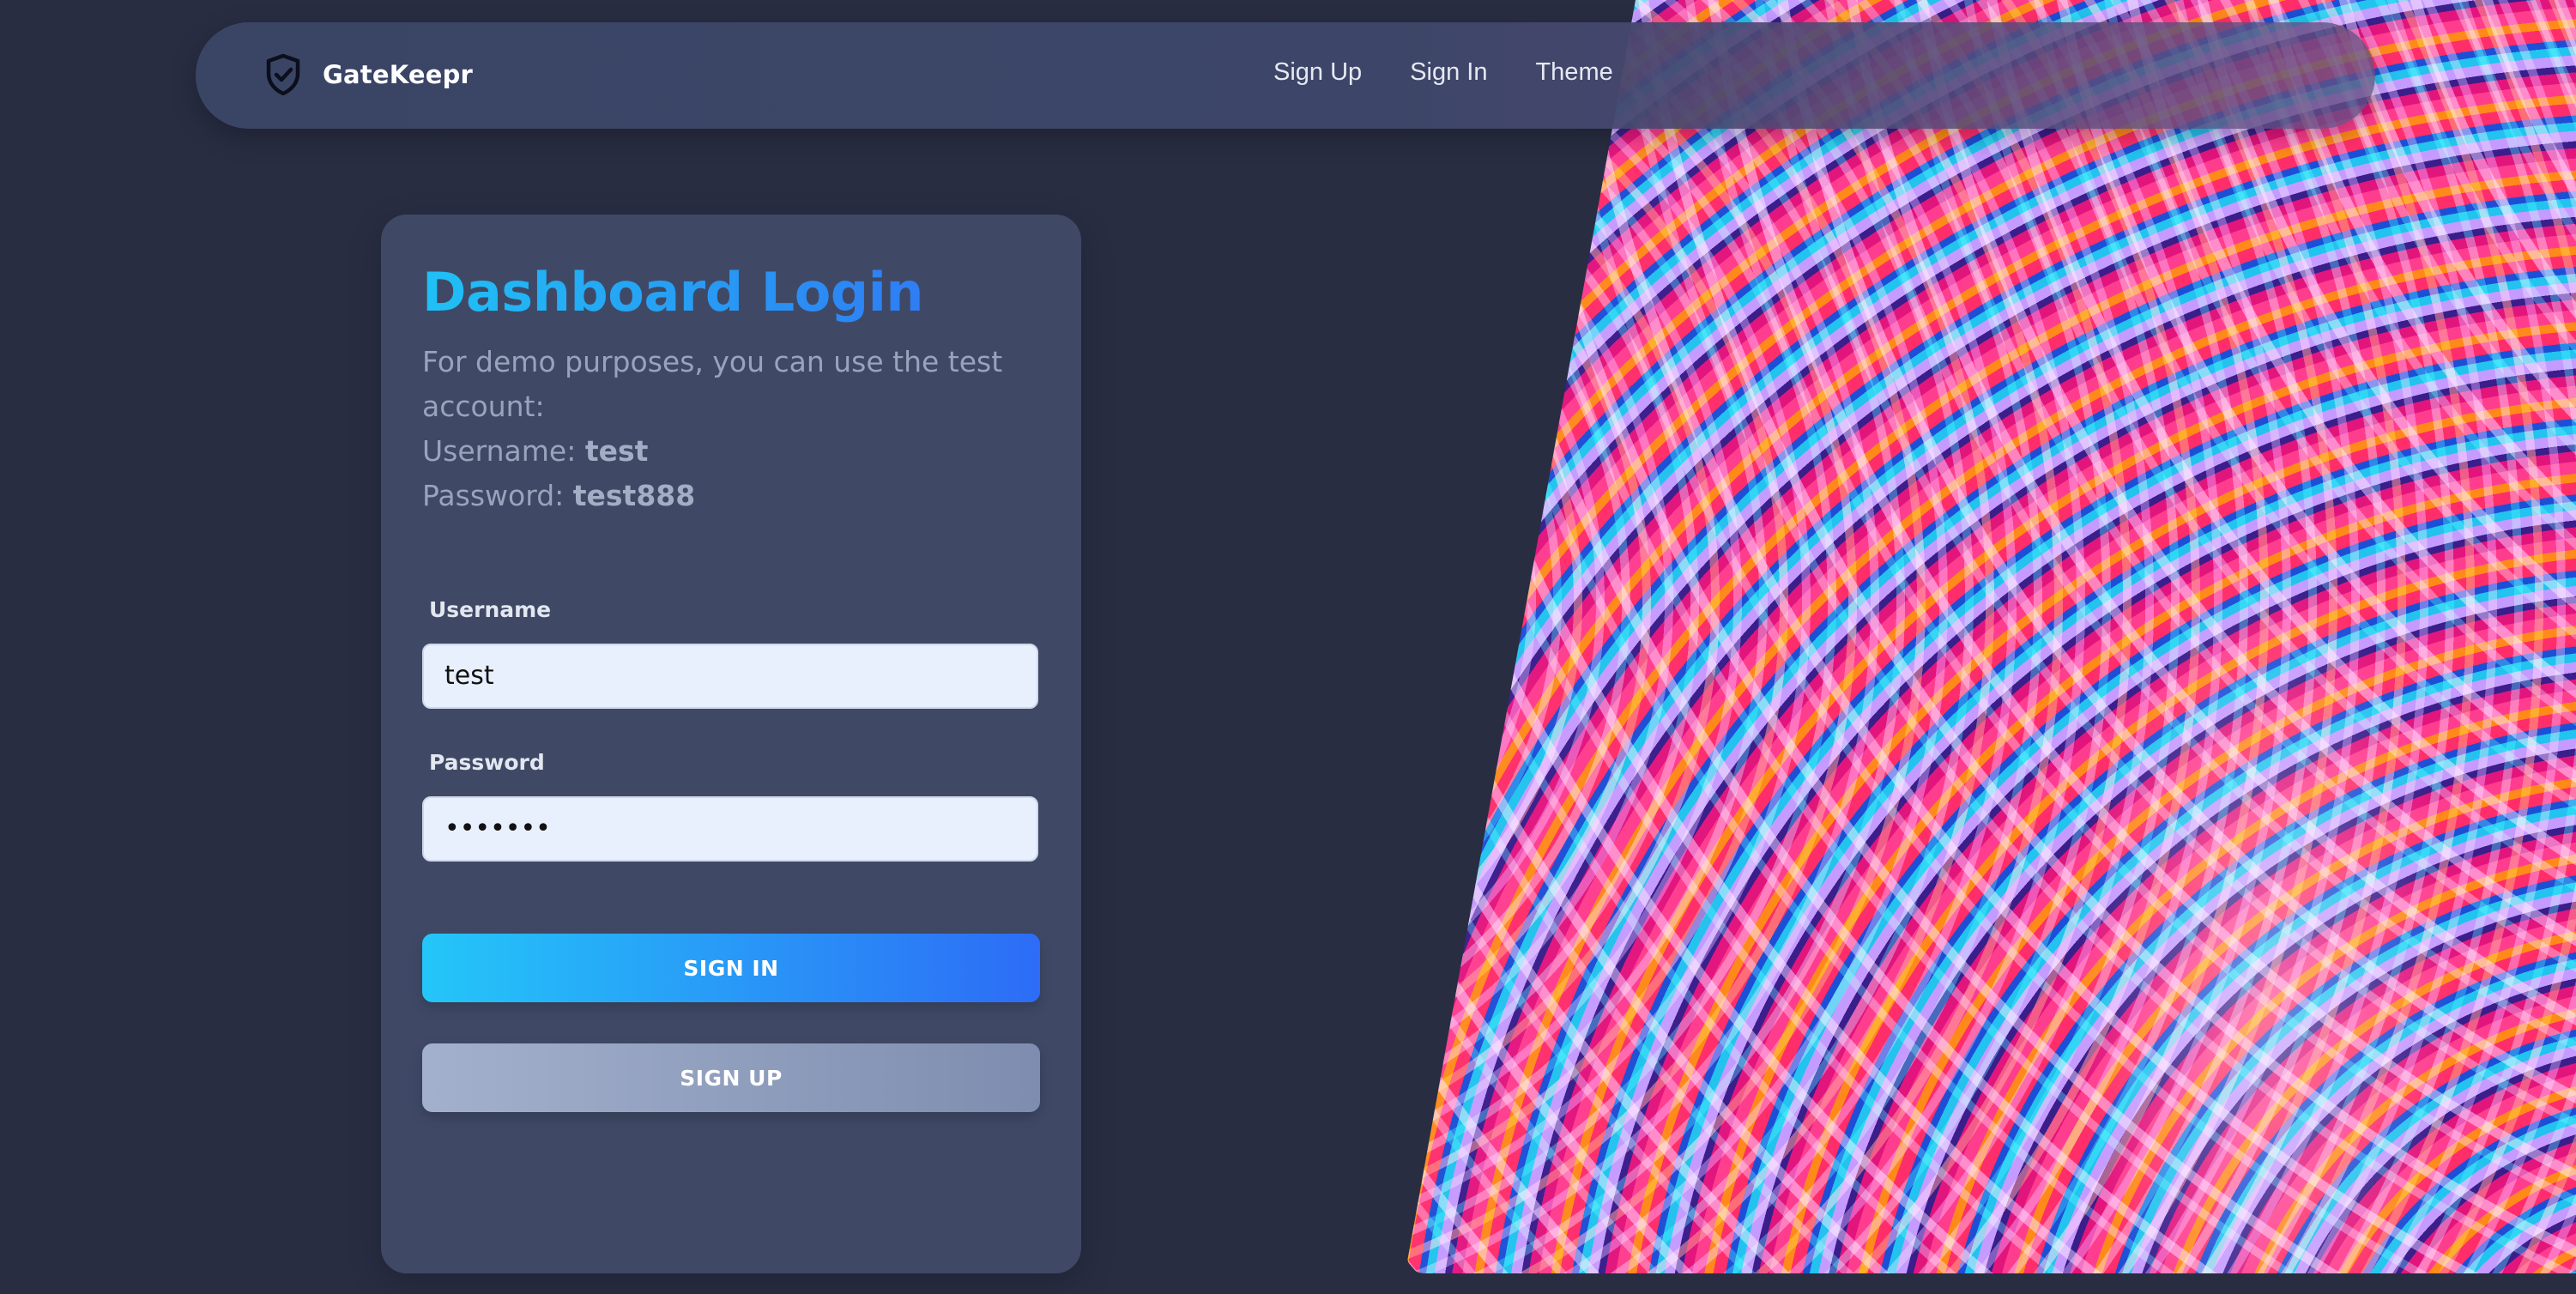 The height and width of the screenshot is (1294, 2576). Describe the element at coordinates (498, 495) in the screenshot. I see `demo-password-label: Password:` at that location.